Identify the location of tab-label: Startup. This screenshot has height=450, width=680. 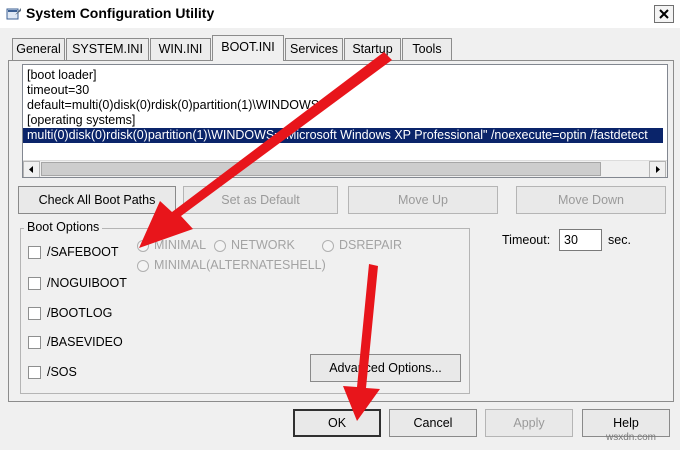
(372, 49).